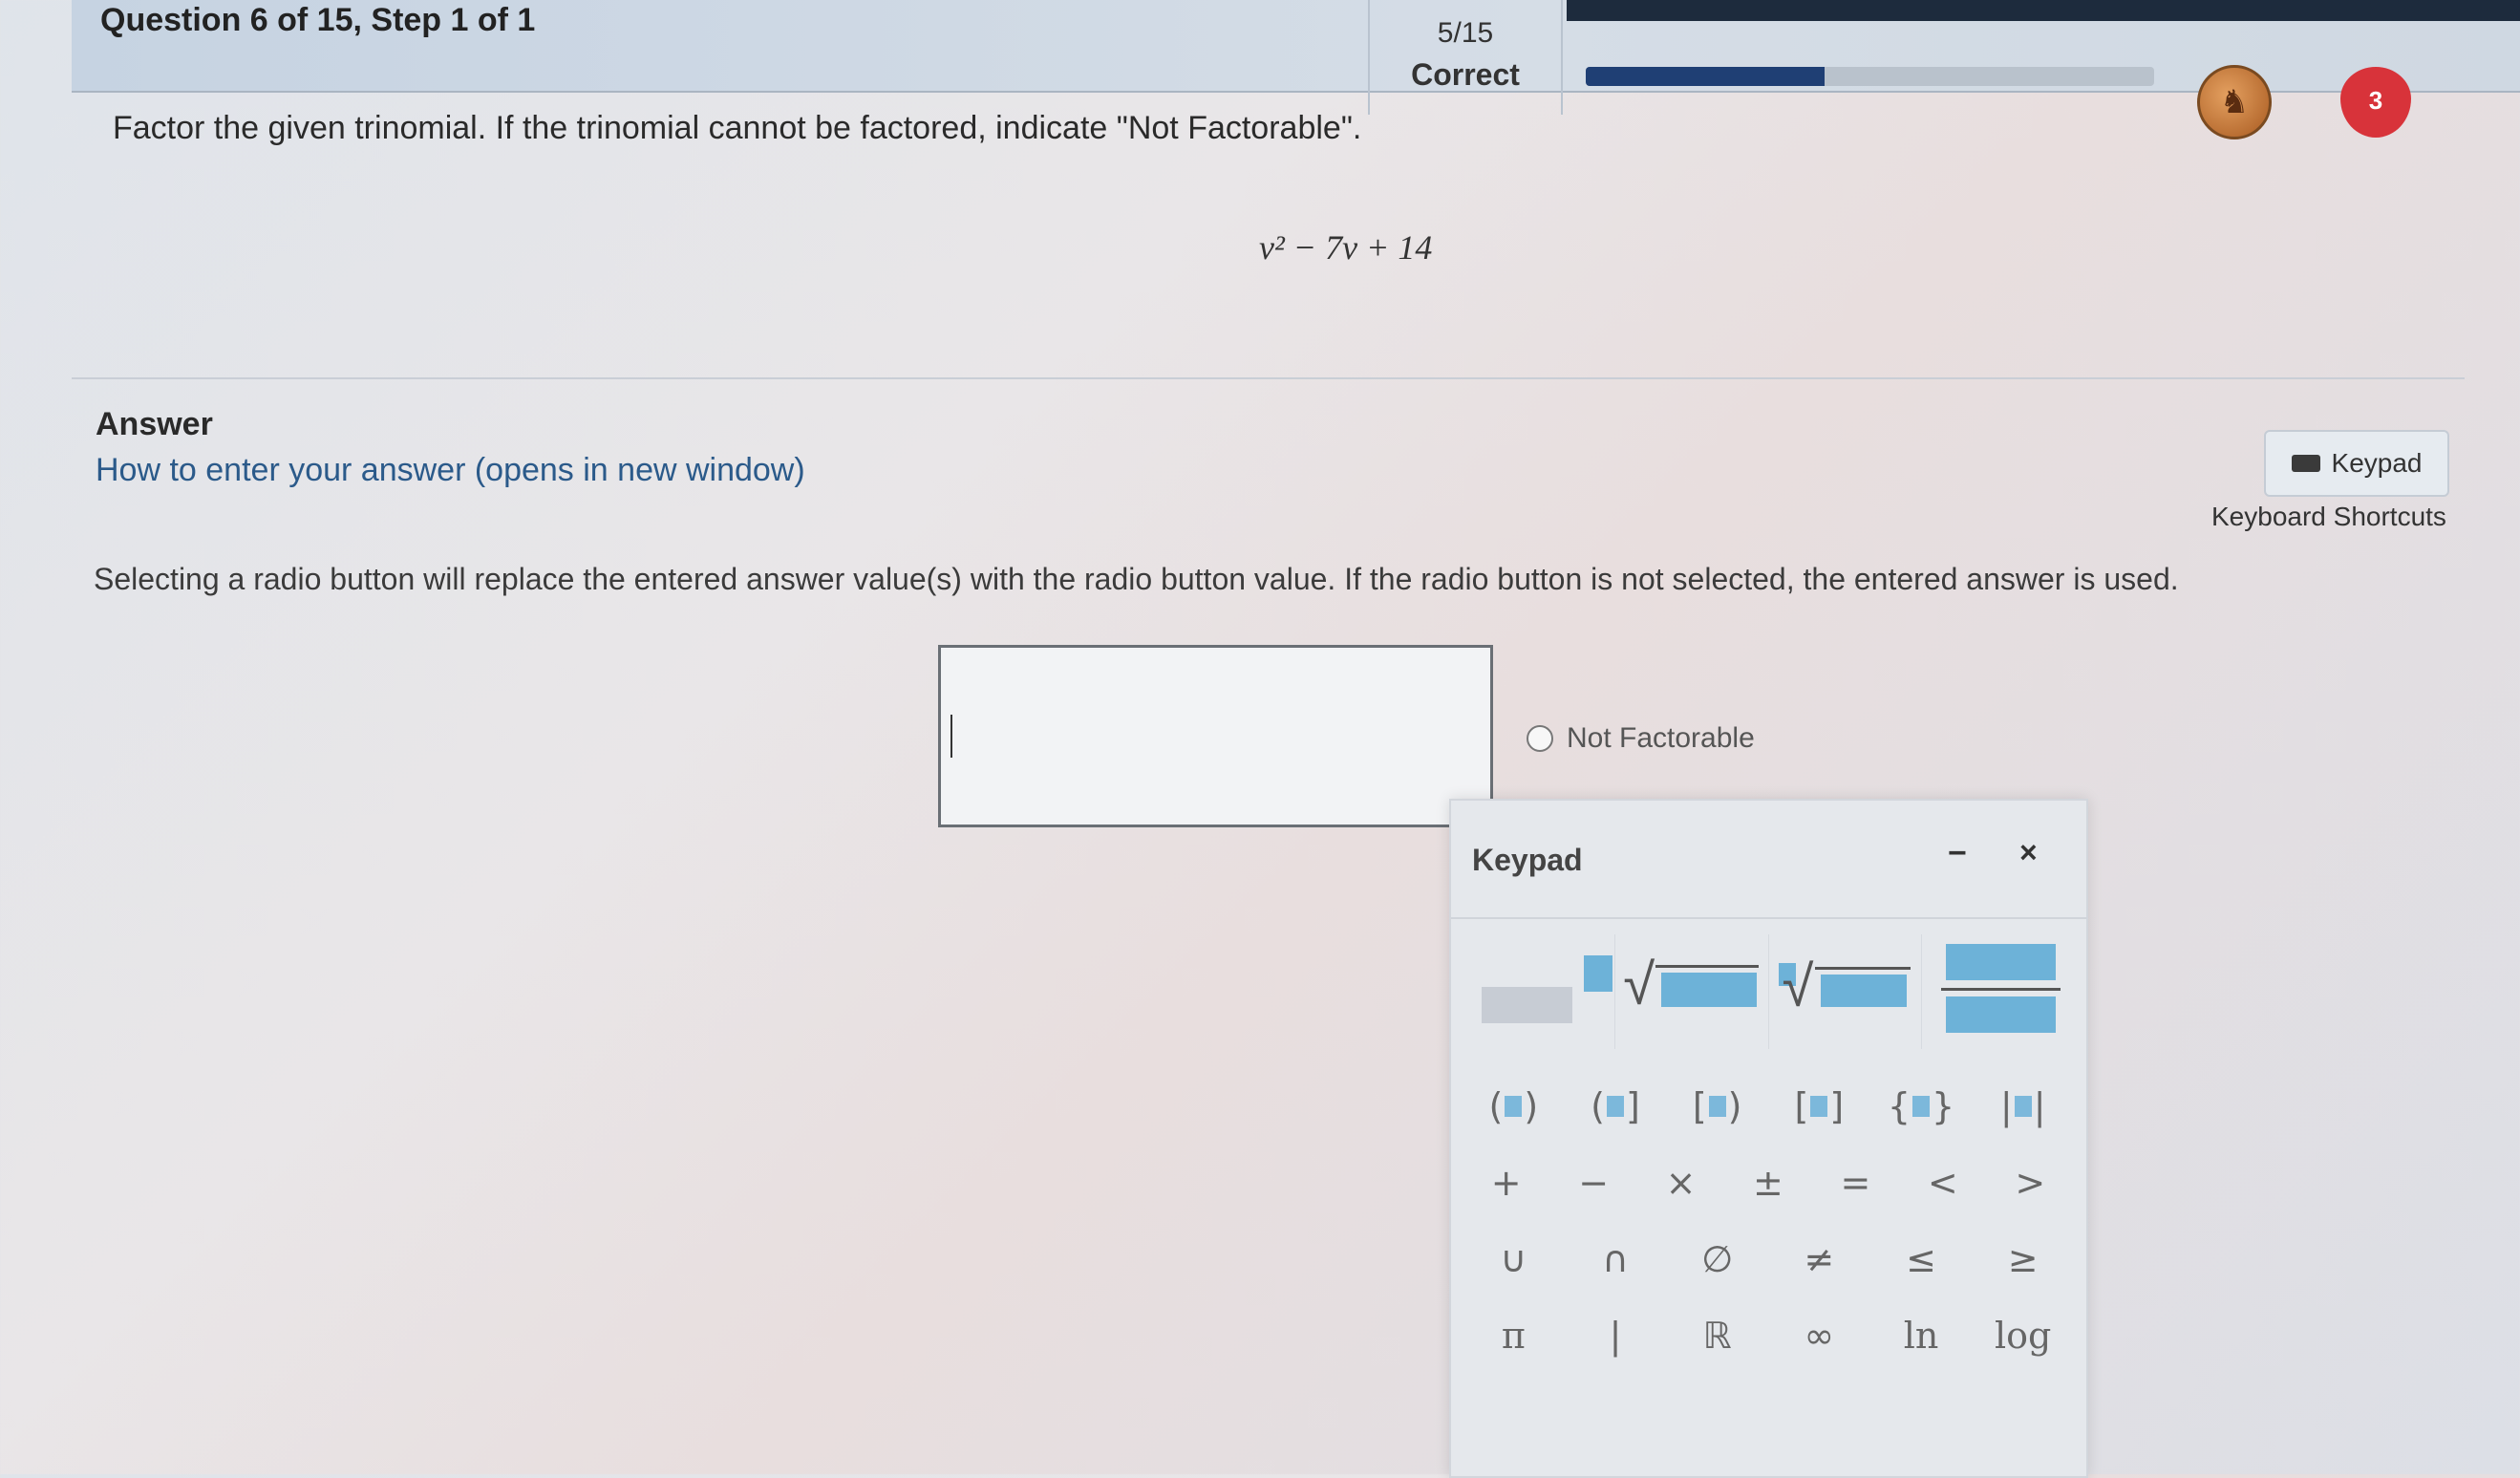 Image resolution: width=2520 pixels, height=1478 pixels. I want to click on intersection-key: ∩, so click(1616, 1259).